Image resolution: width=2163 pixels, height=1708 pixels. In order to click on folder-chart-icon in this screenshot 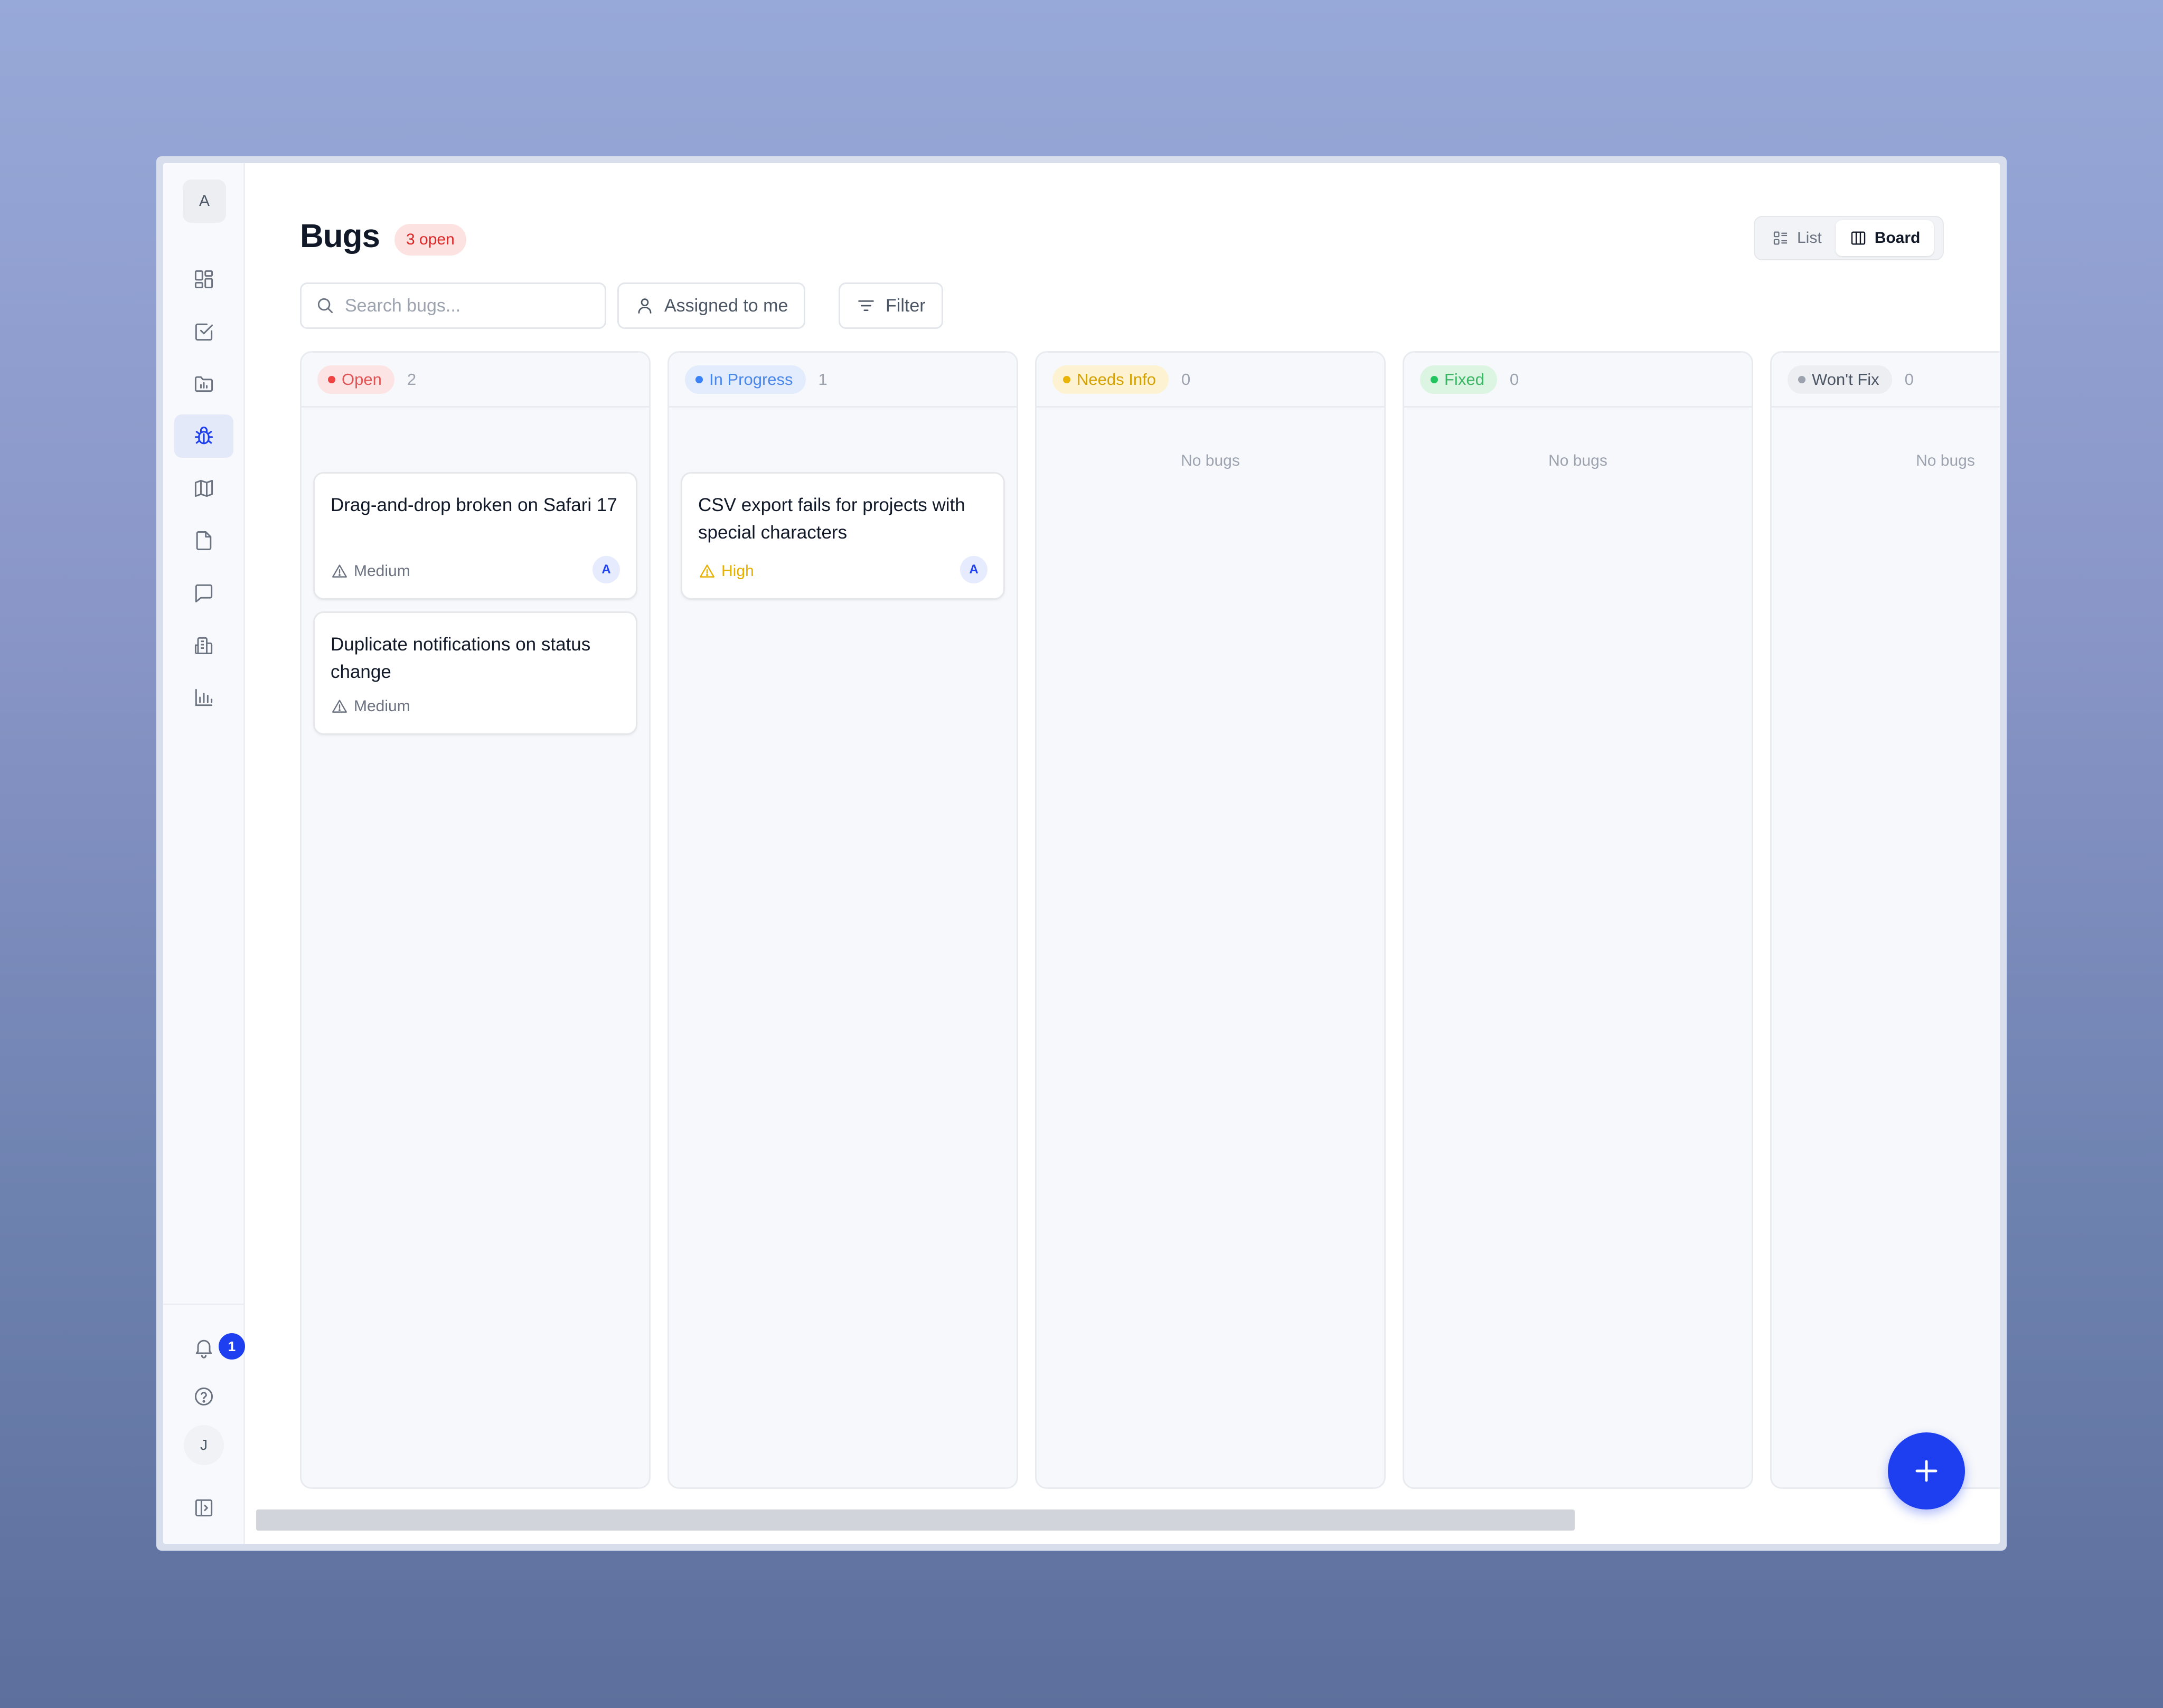, I will do `click(203, 384)`.